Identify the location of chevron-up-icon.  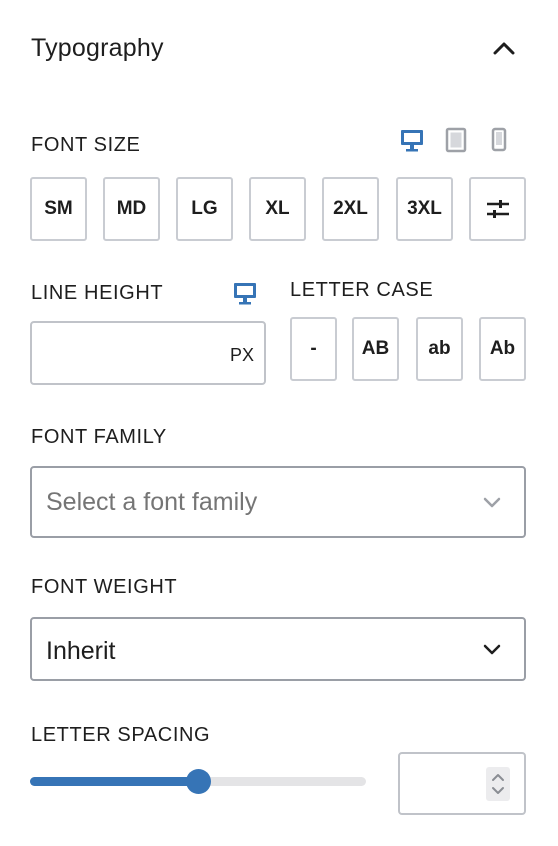
(504, 48).